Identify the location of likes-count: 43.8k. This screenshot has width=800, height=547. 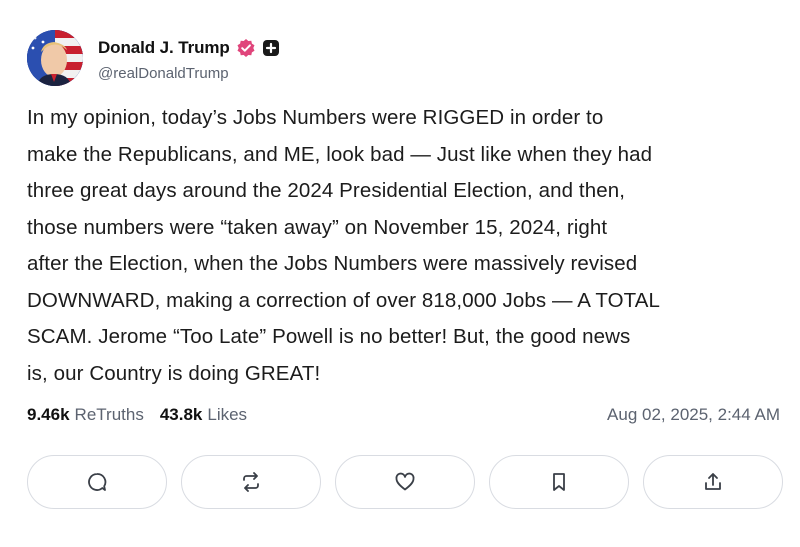
(181, 415).